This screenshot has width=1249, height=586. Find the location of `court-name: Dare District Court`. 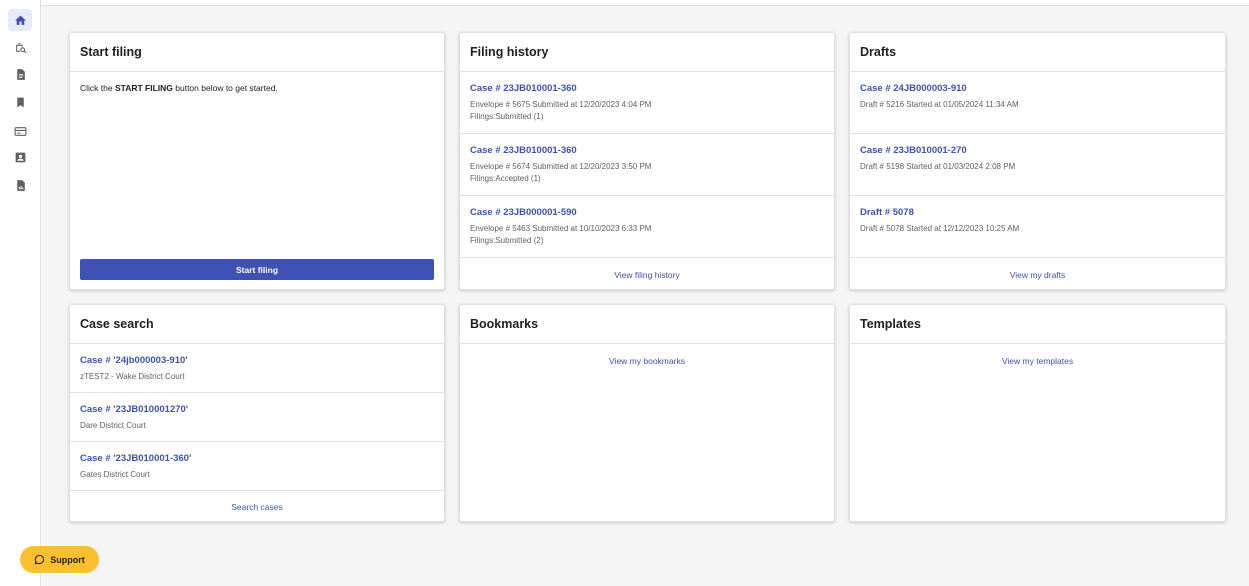

court-name: Dare District Court is located at coordinates (113, 425).